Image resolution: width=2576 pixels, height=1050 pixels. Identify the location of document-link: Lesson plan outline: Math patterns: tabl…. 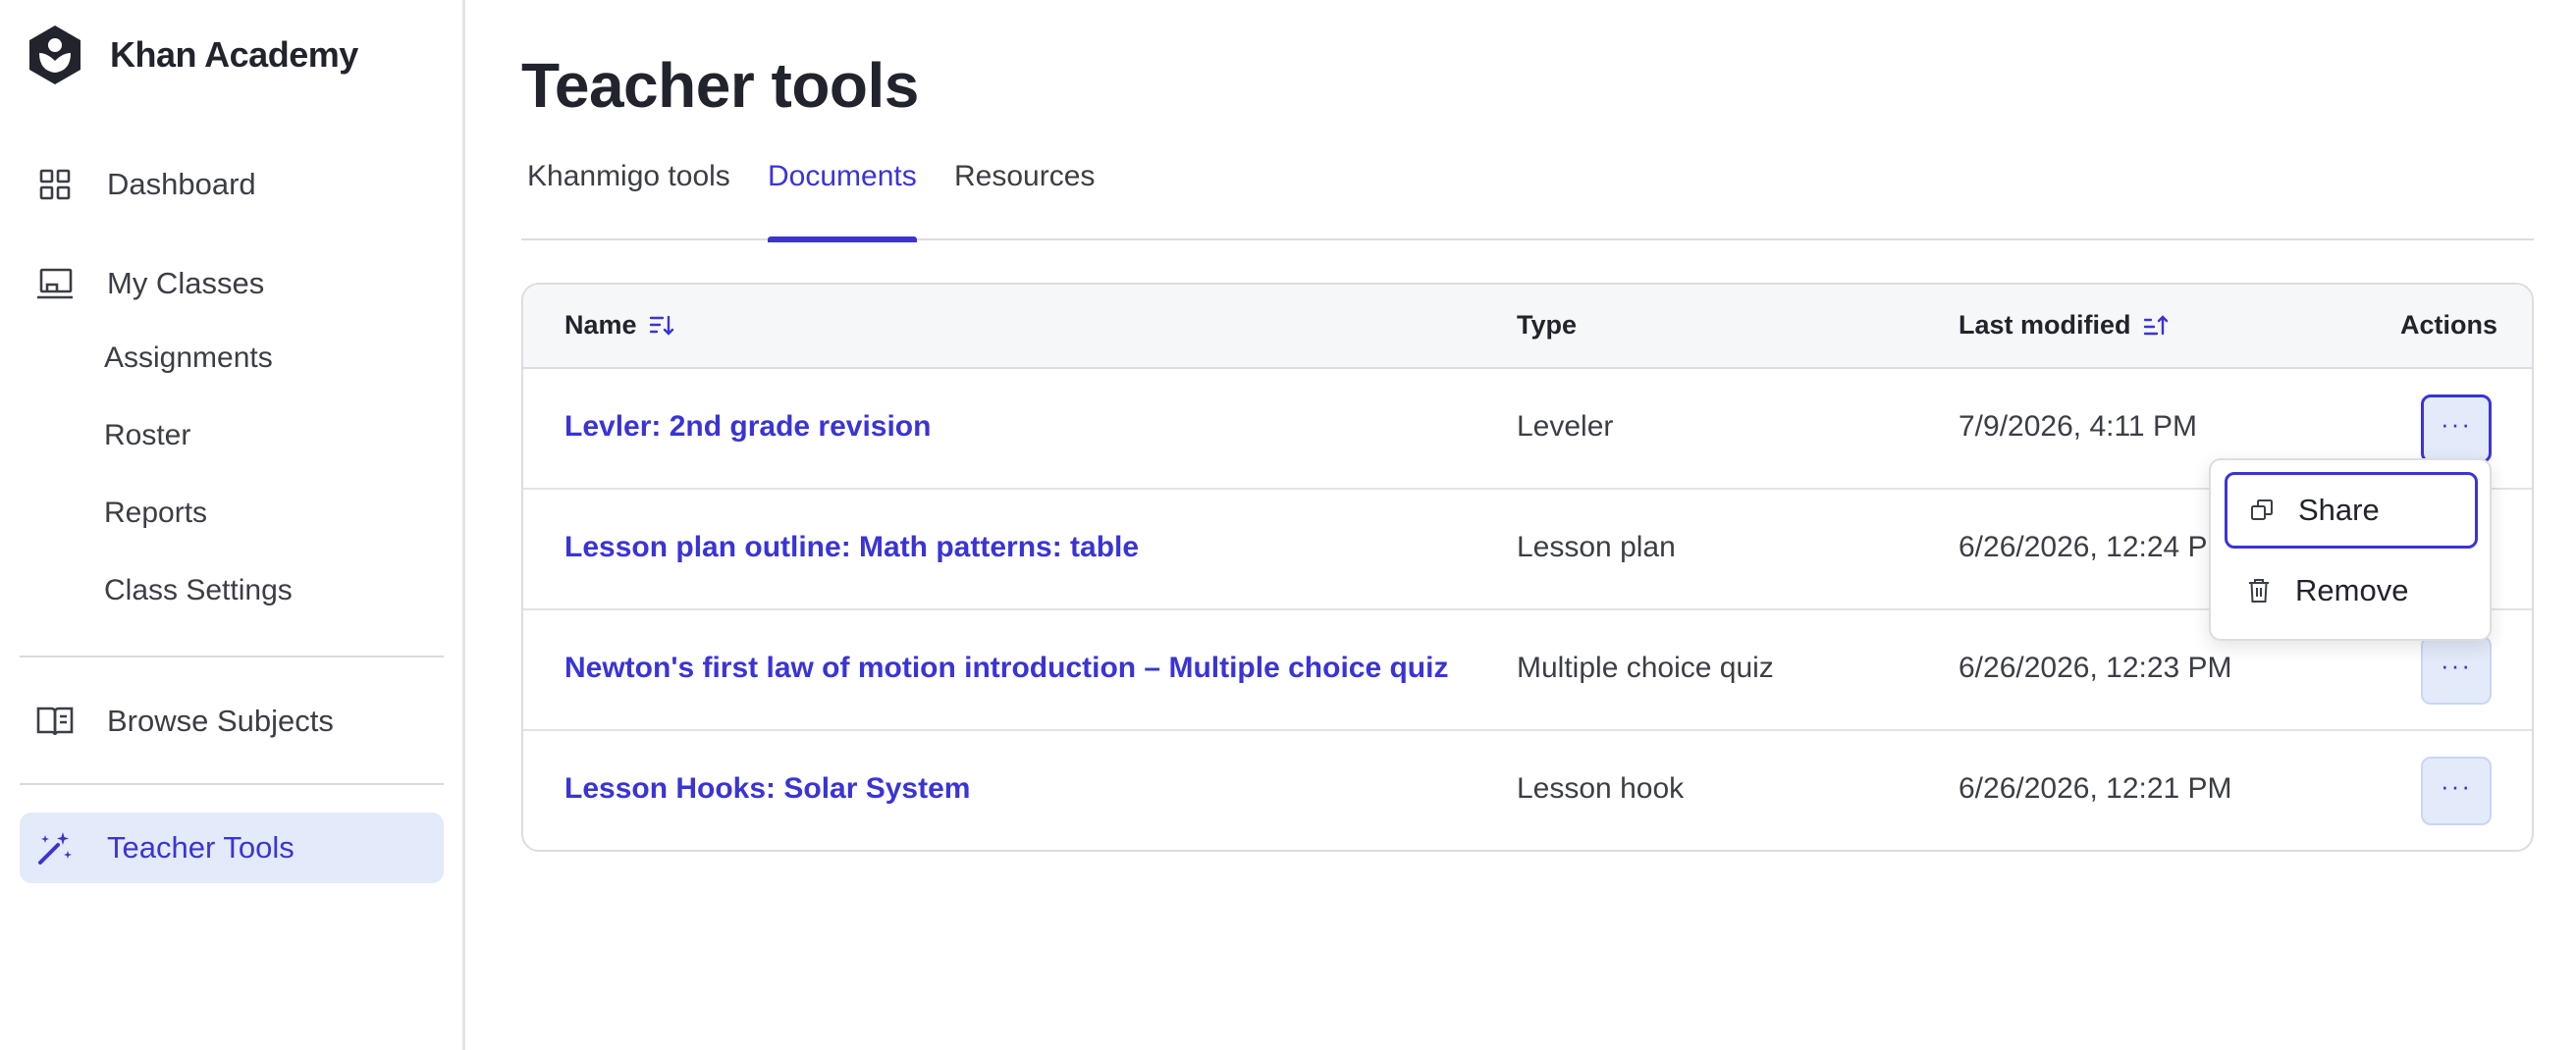
(851, 547).